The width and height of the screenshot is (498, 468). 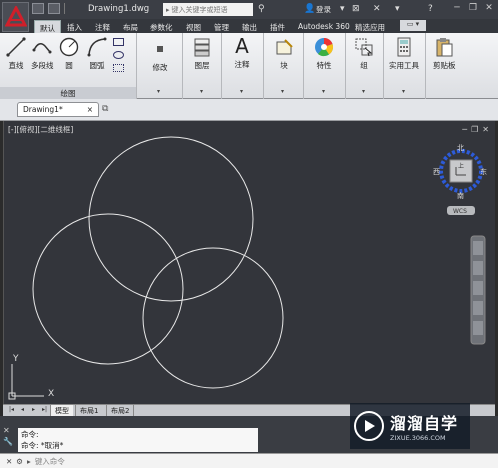 I want to click on last-tab-icon: ▸|, so click(x=44, y=410).